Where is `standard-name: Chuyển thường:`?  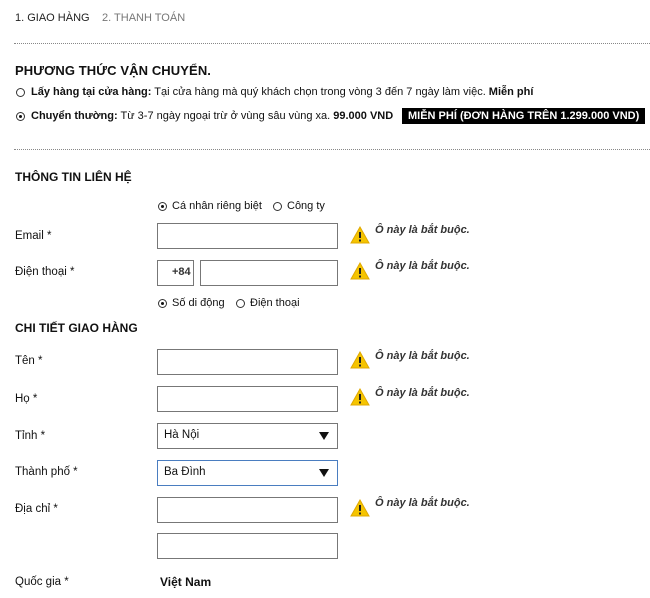
standard-name: Chuyển thường: is located at coordinates (74, 116).